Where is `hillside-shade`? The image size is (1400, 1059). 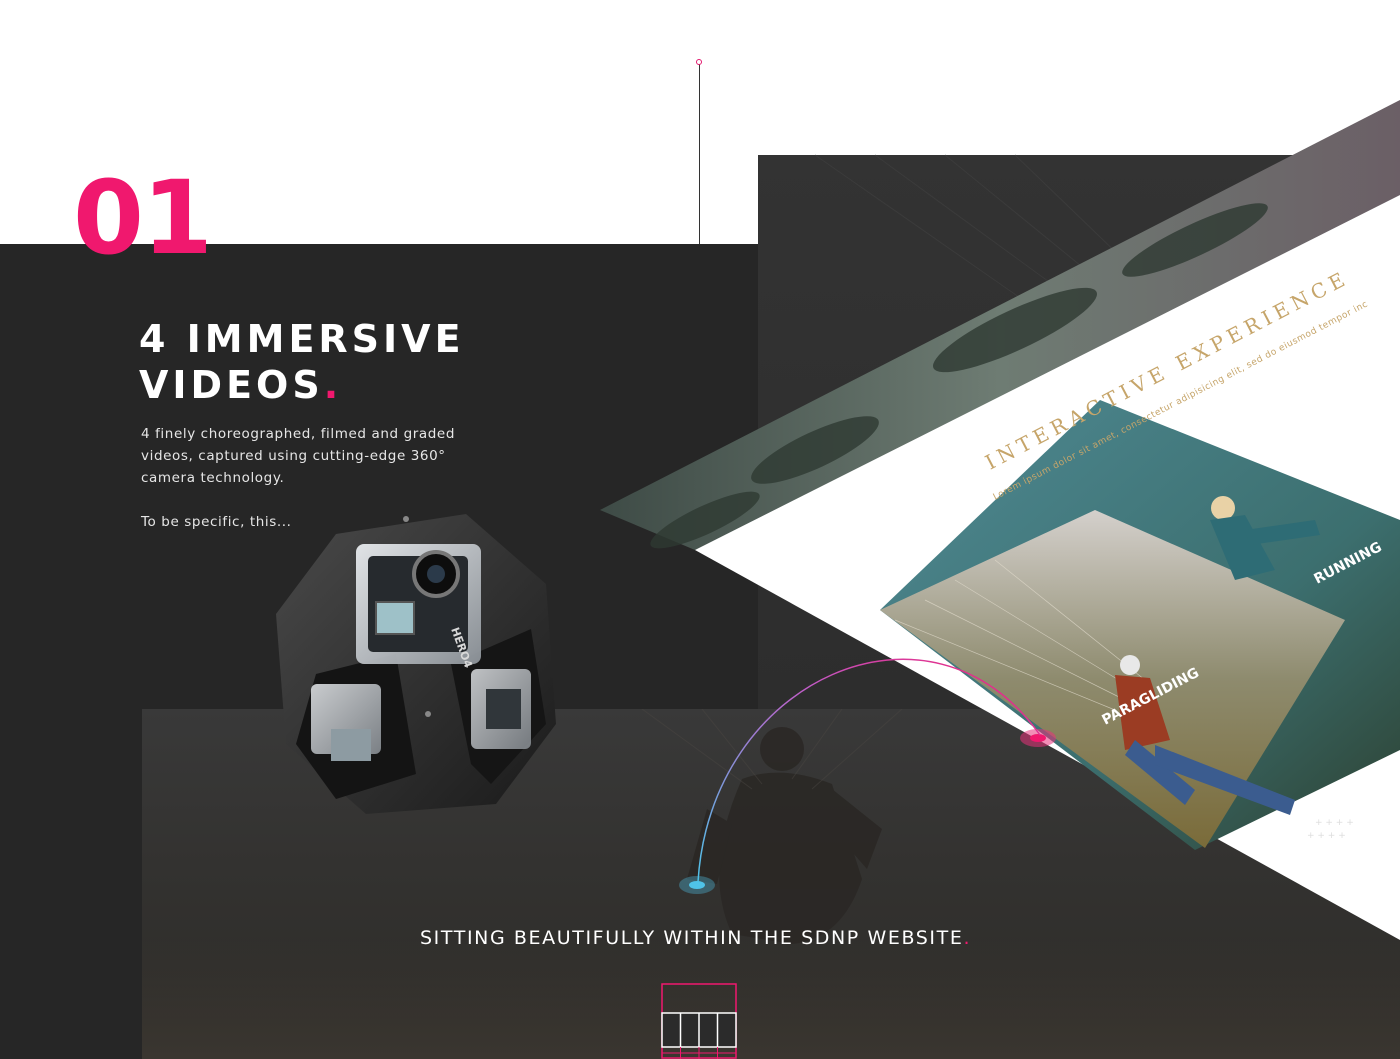
hillside-shade is located at coordinates (771, 999).